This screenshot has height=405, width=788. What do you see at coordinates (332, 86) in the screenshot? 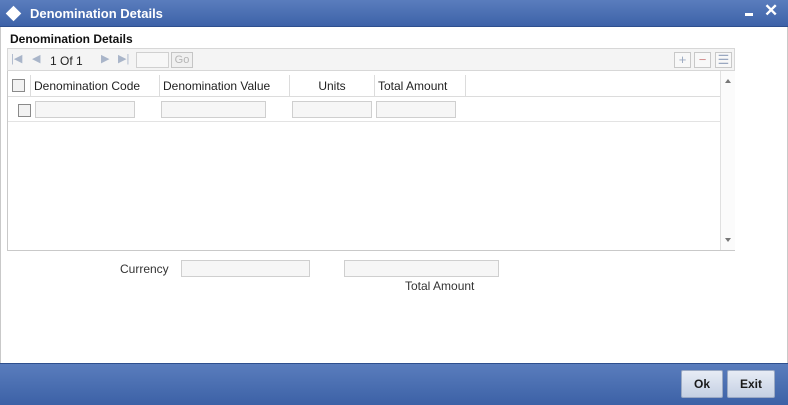
I see `column-header-units: Units` at bounding box center [332, 86].